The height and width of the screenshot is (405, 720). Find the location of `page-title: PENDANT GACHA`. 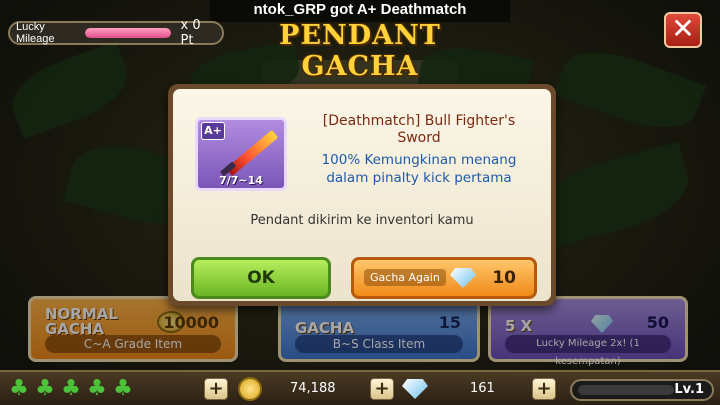

page-title: PENDANT GACHA is located at coordinates (360, 51).